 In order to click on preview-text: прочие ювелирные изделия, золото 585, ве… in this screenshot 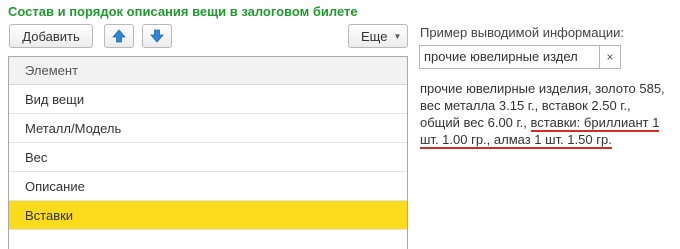, I will do `click(545, 114)`.